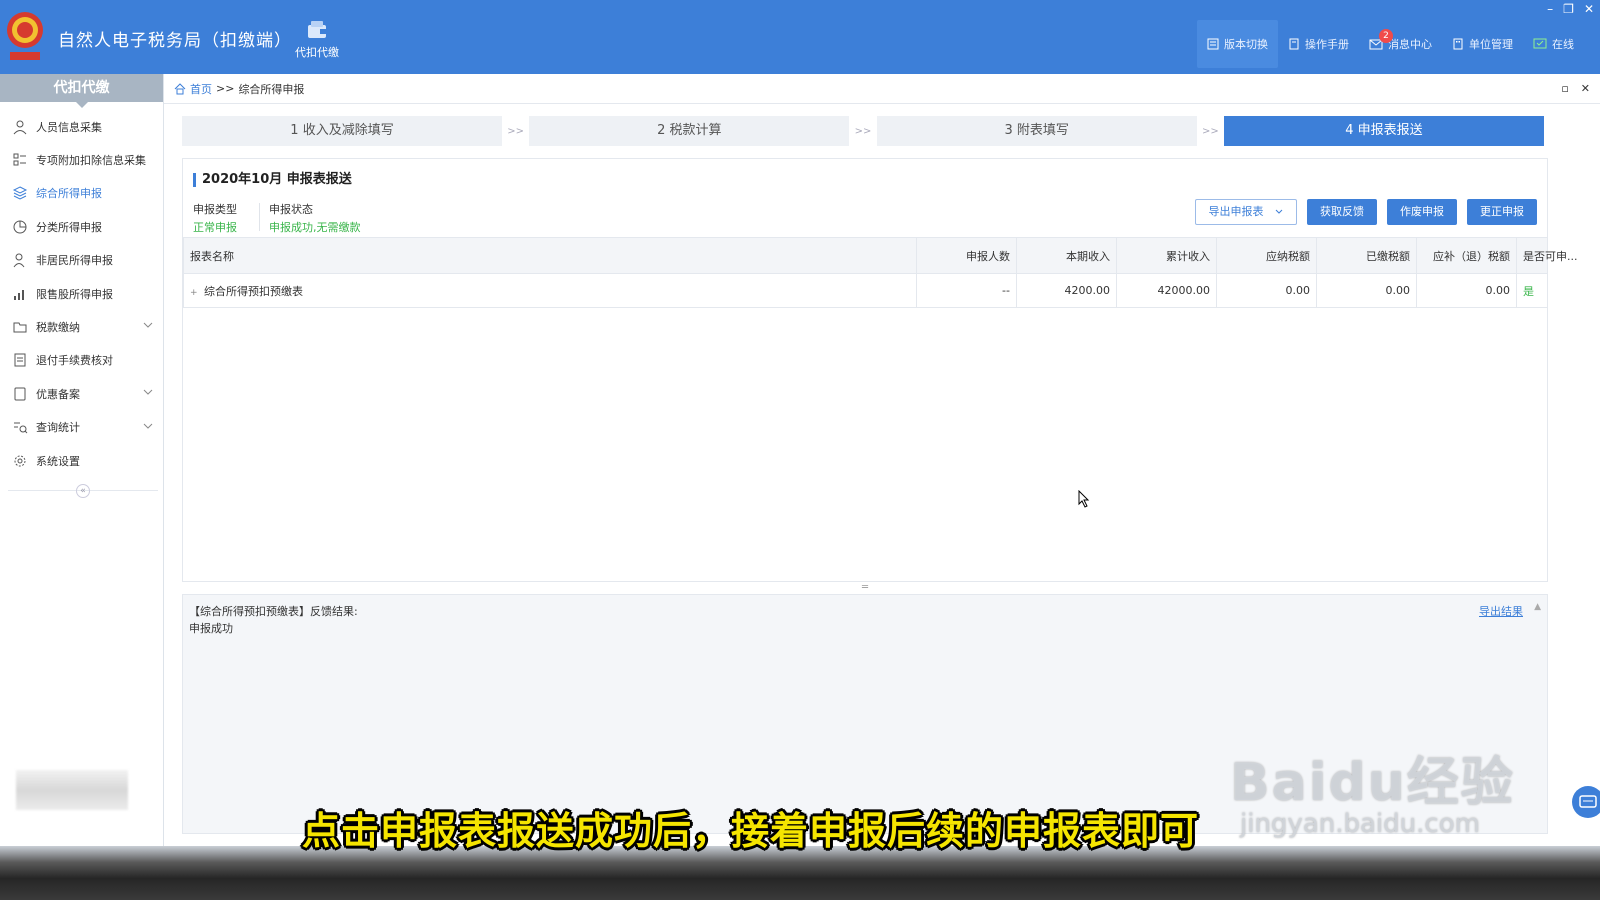 The height and width of the screenshot is (900, 1600). What do you see at coordinates (317, 40) in the screenshot?
I see `module-withholding-button: 代扣代缴` at bounding box center [317, 40].